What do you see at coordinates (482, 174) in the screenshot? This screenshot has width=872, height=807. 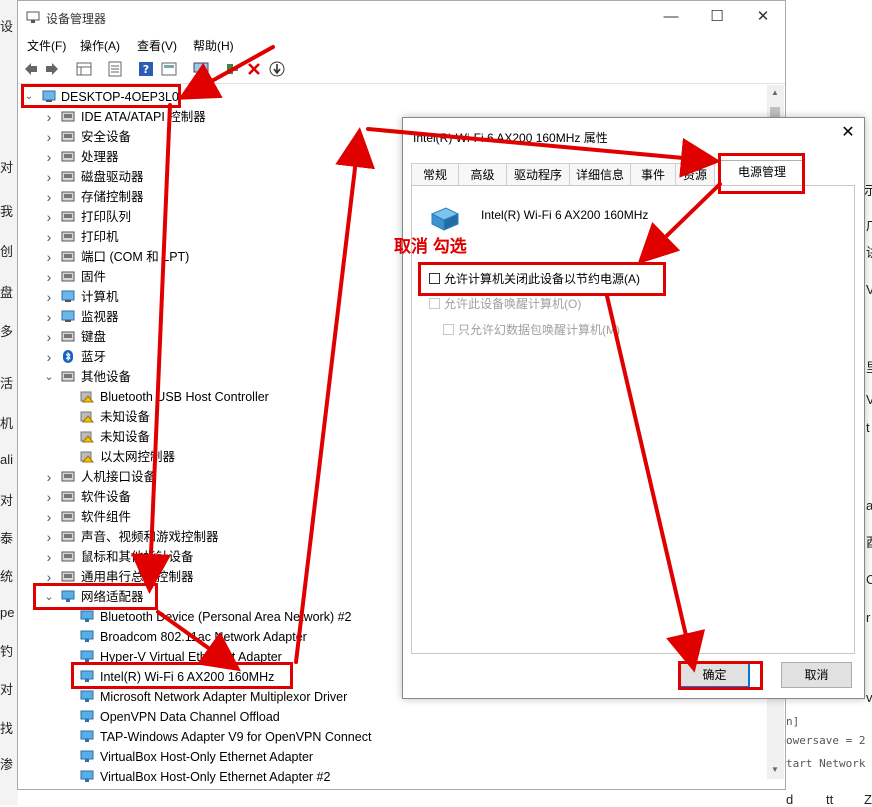 I see `tab-advanced: 高级` at bounding box center [482, 174].